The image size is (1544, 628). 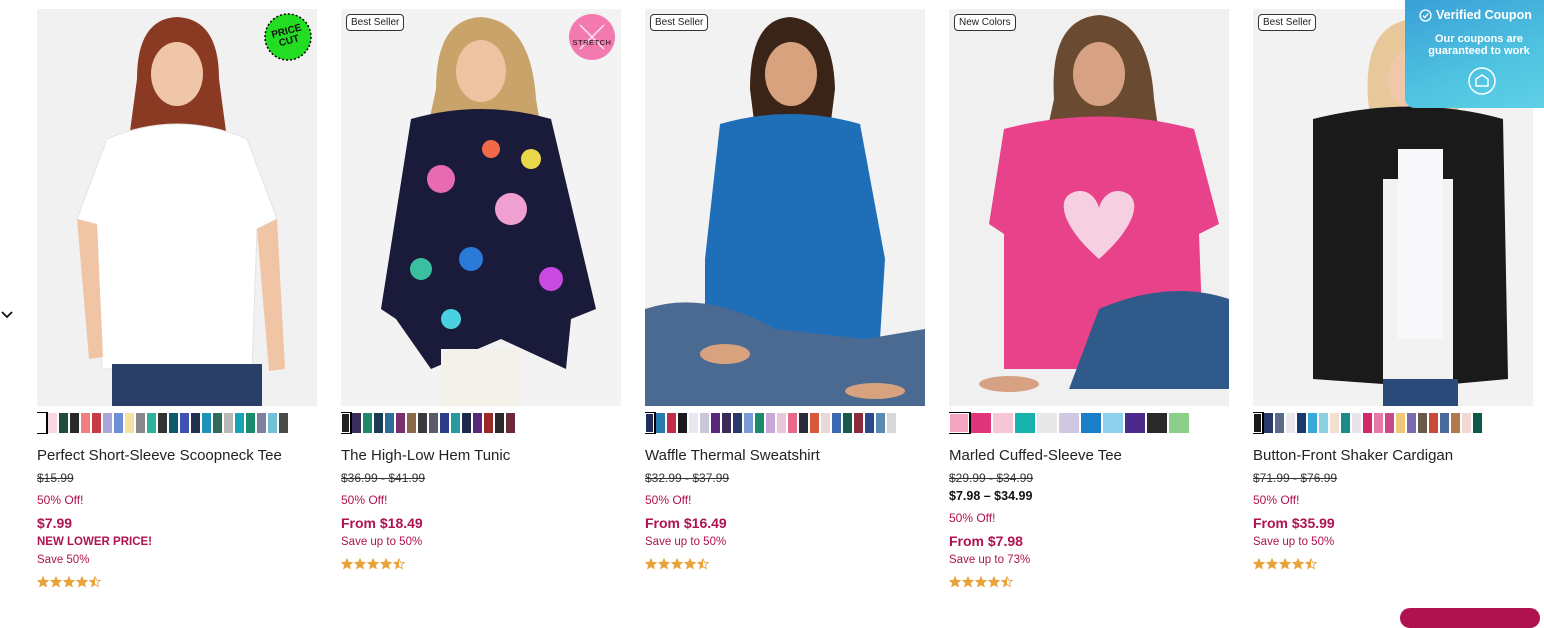 I want to click on product-image: Best Seller, so click(x=785, y=207).